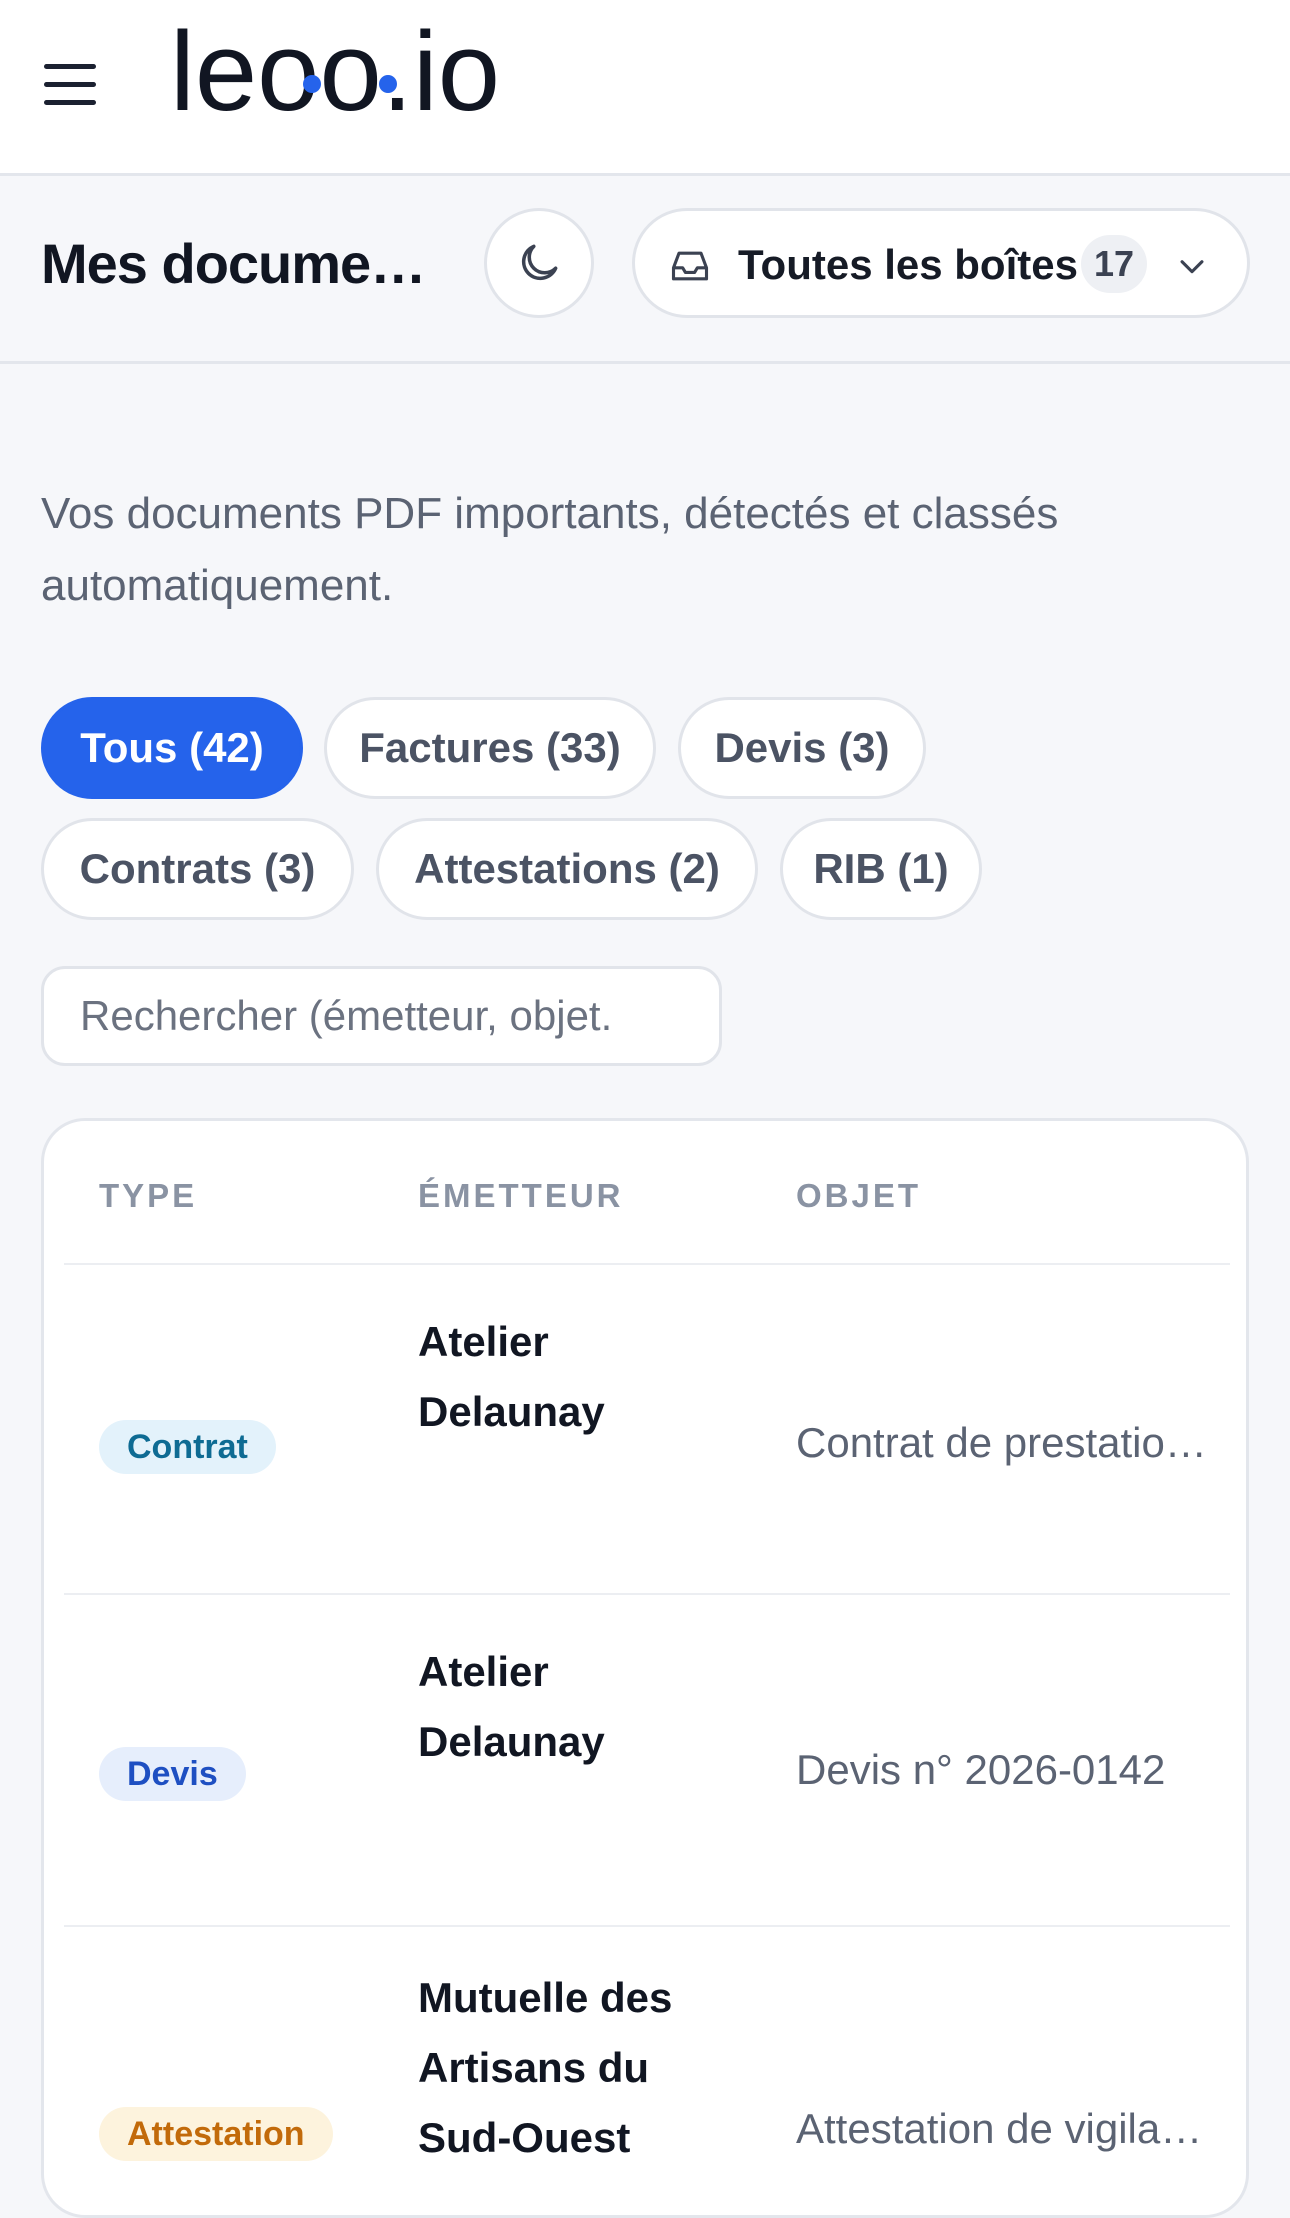  I want to click on filter-chip-rib: RIB (1), so click(881, 869).